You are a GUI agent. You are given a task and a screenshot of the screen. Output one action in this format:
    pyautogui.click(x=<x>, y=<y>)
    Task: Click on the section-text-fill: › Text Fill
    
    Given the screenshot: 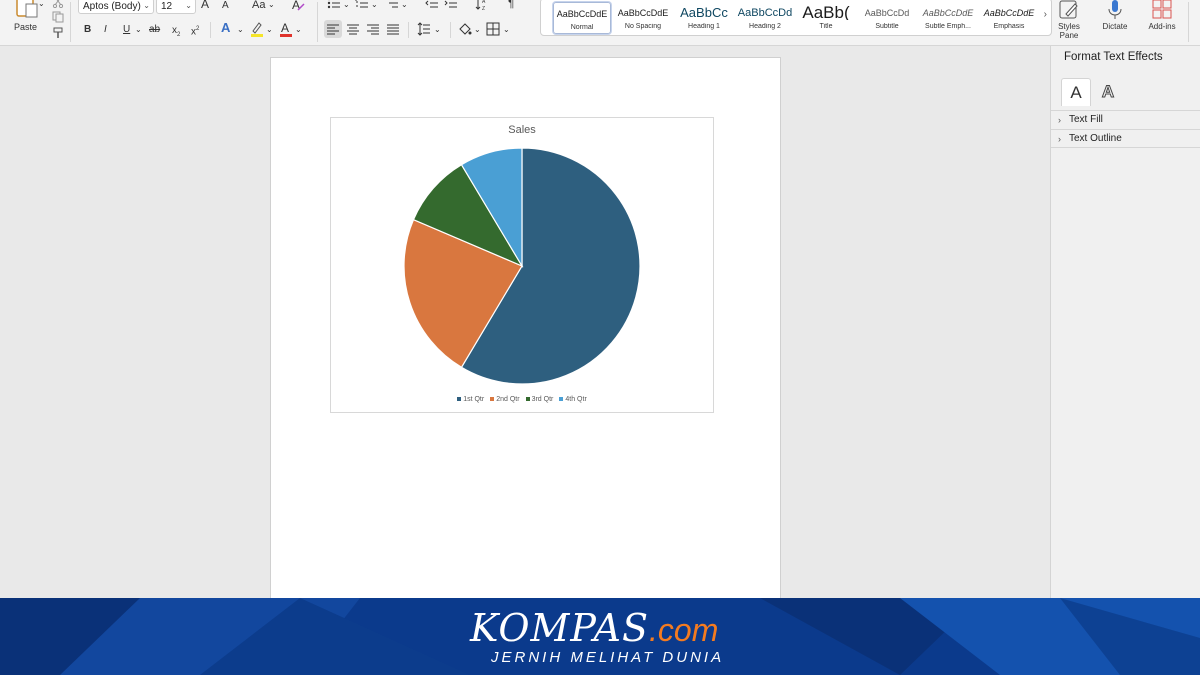 What is the action you would take?
    pyautogui.click(x=1125, y=119)
    